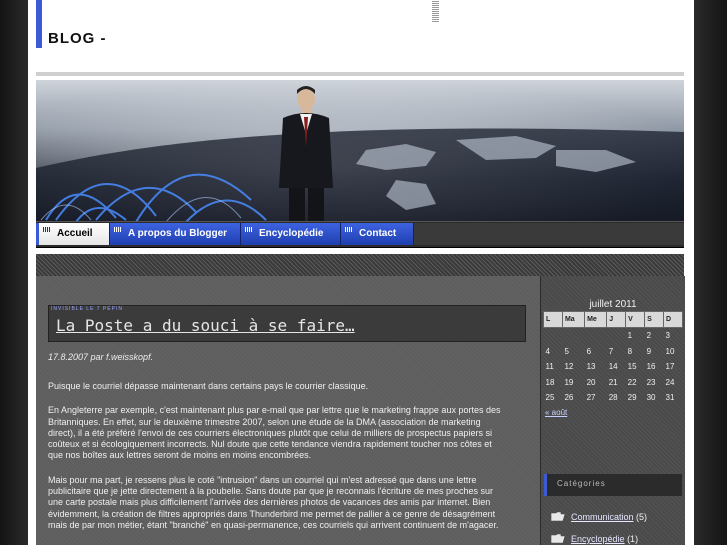 The image size is (727, 545). Describe the element at coordinates (649, 351) in the screenshot. I see `calendar-day: 9` at that location.